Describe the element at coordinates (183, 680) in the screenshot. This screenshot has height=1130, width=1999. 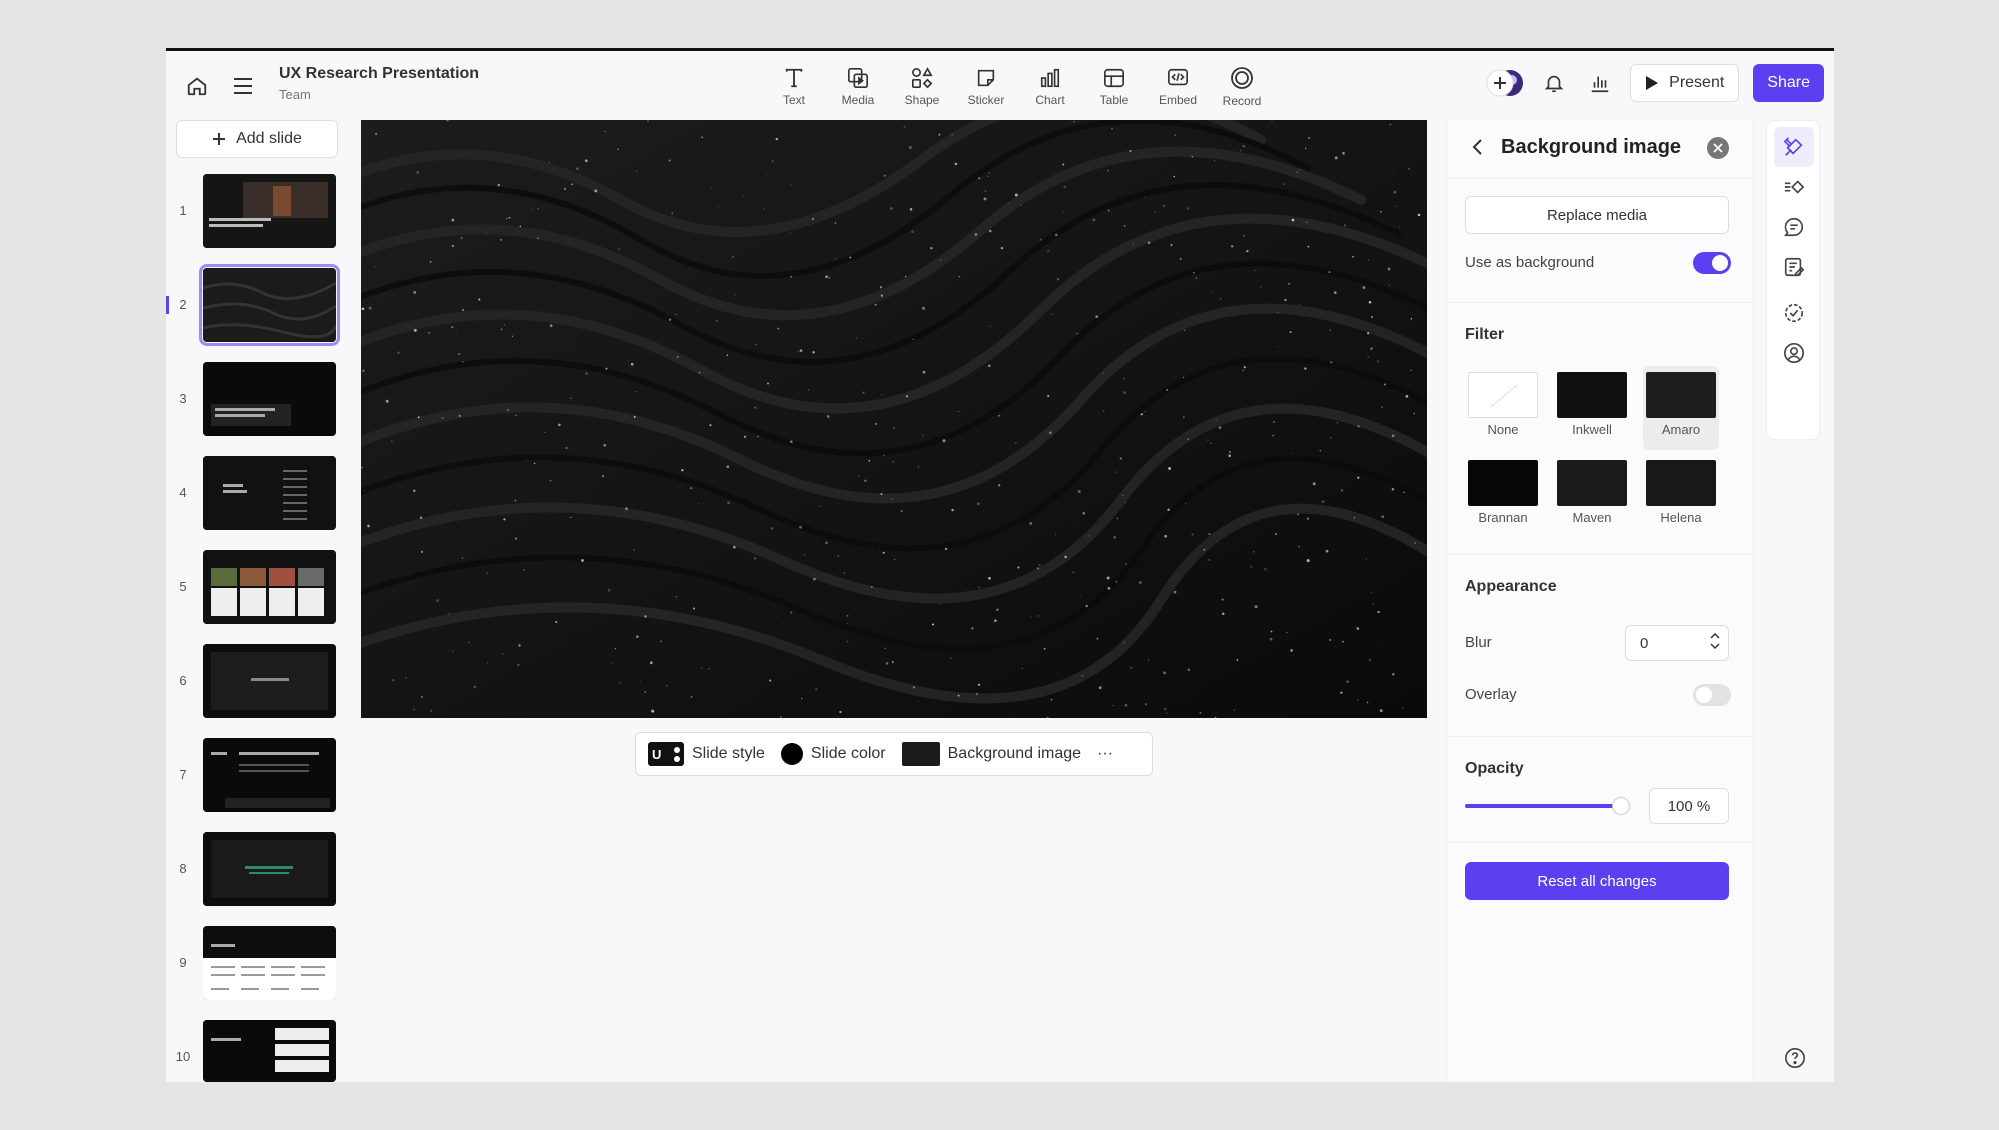
I see `slide-number: 6` at that location.